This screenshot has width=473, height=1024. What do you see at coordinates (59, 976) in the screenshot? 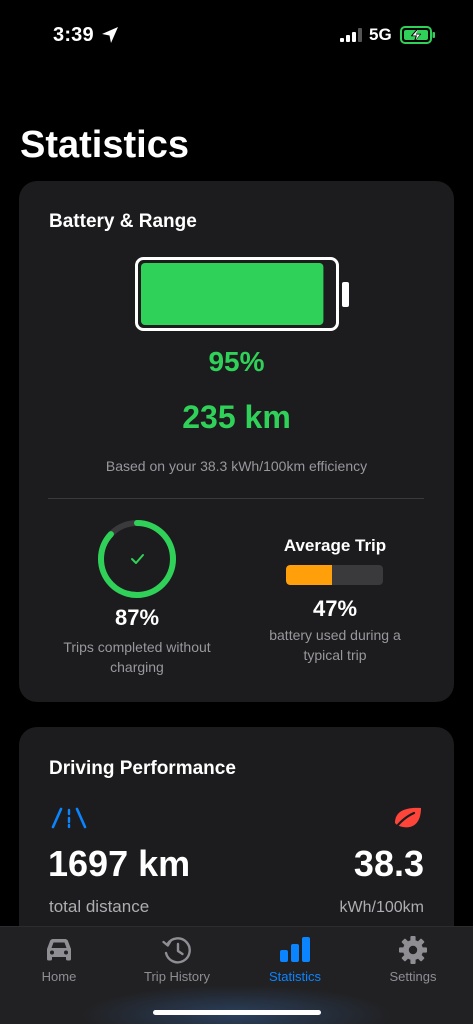
I see `tab-home-label: Home` at bounding box center [59, 976].